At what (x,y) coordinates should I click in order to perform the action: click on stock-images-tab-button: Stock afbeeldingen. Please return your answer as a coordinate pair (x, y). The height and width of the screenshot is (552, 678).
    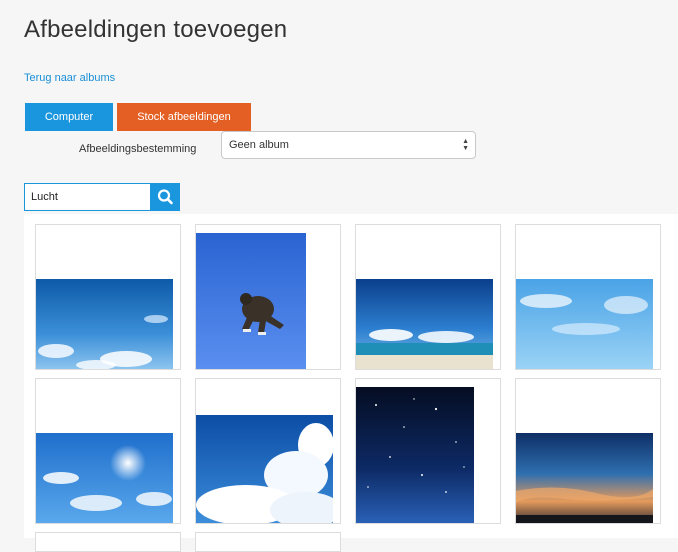
    Looking at the image, I should click on (184, 117).